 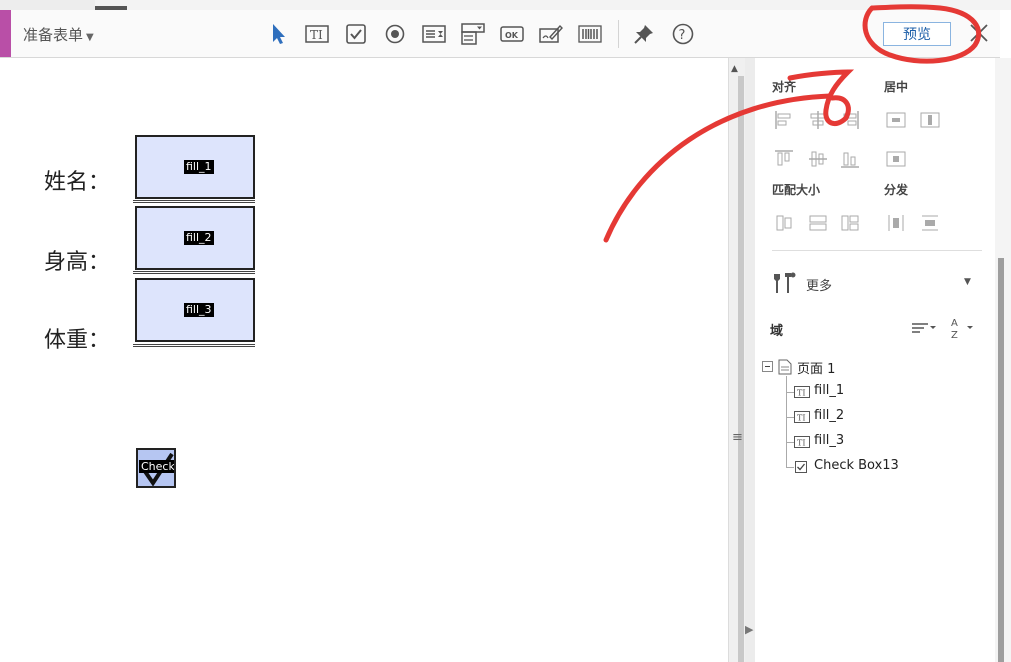 What do you see at coordinates (963, 328) in the screenshot?
I see `sort-alphabetical-icon: AZ` at bounding box center [963, 328].